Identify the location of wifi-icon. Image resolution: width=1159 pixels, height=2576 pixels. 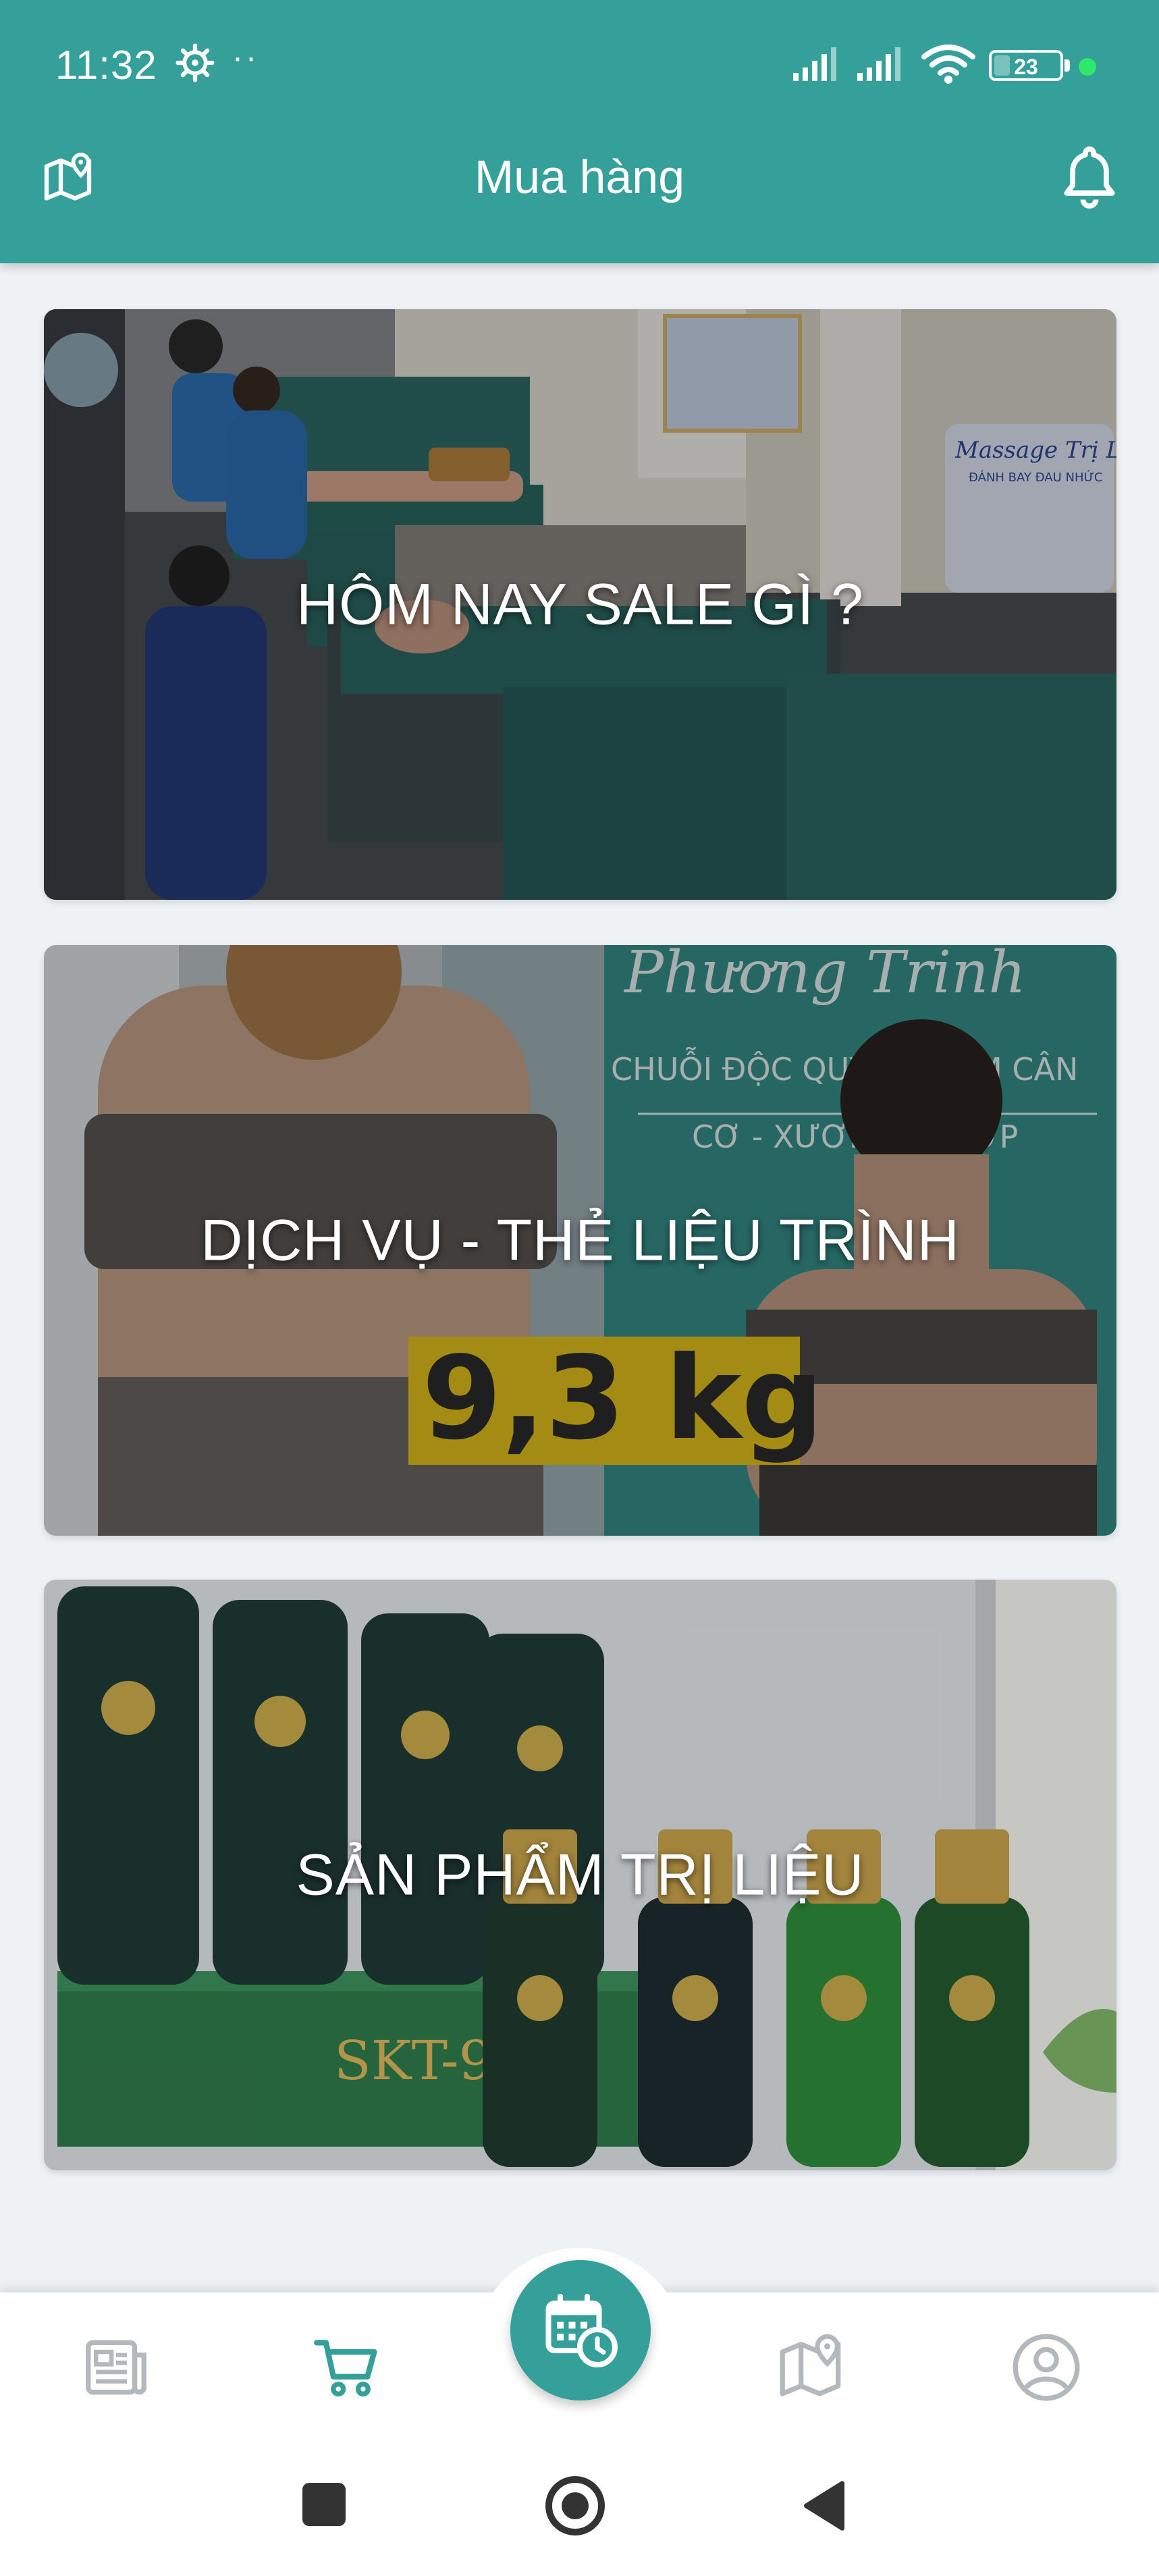
(948, 64).